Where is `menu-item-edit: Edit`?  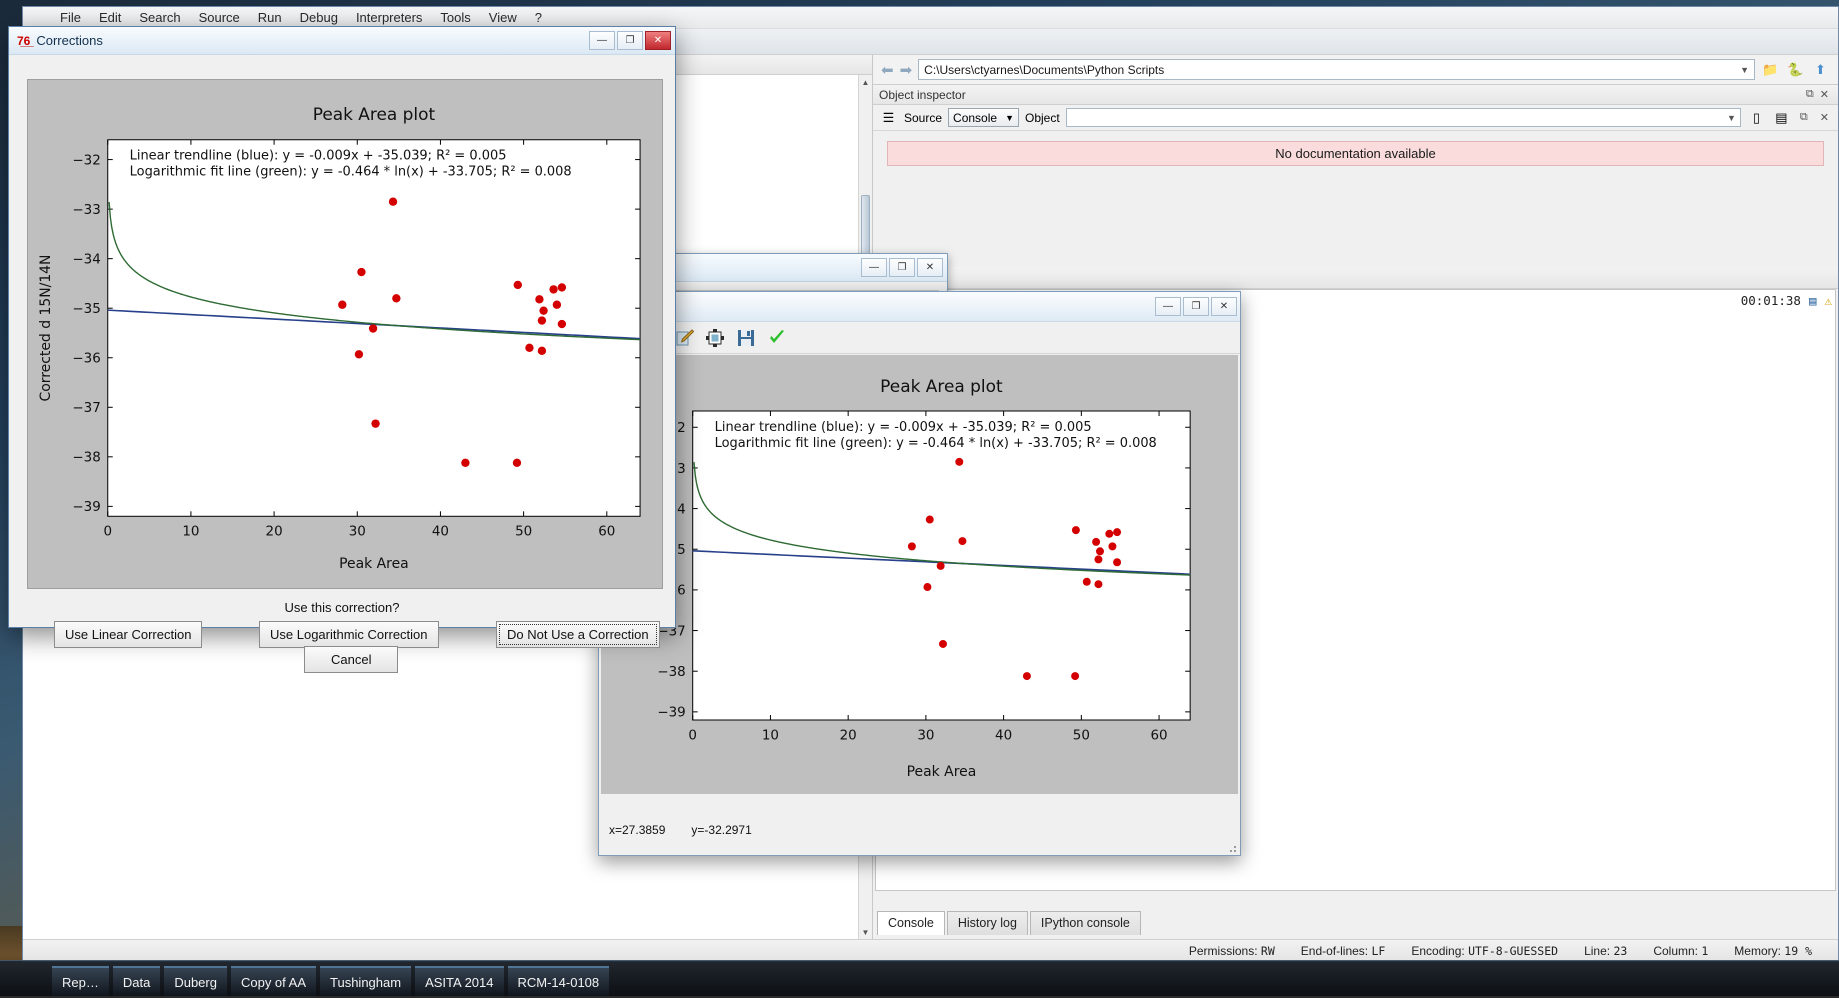 menu-item-edit: Edit is located at coordinates (110, 17).